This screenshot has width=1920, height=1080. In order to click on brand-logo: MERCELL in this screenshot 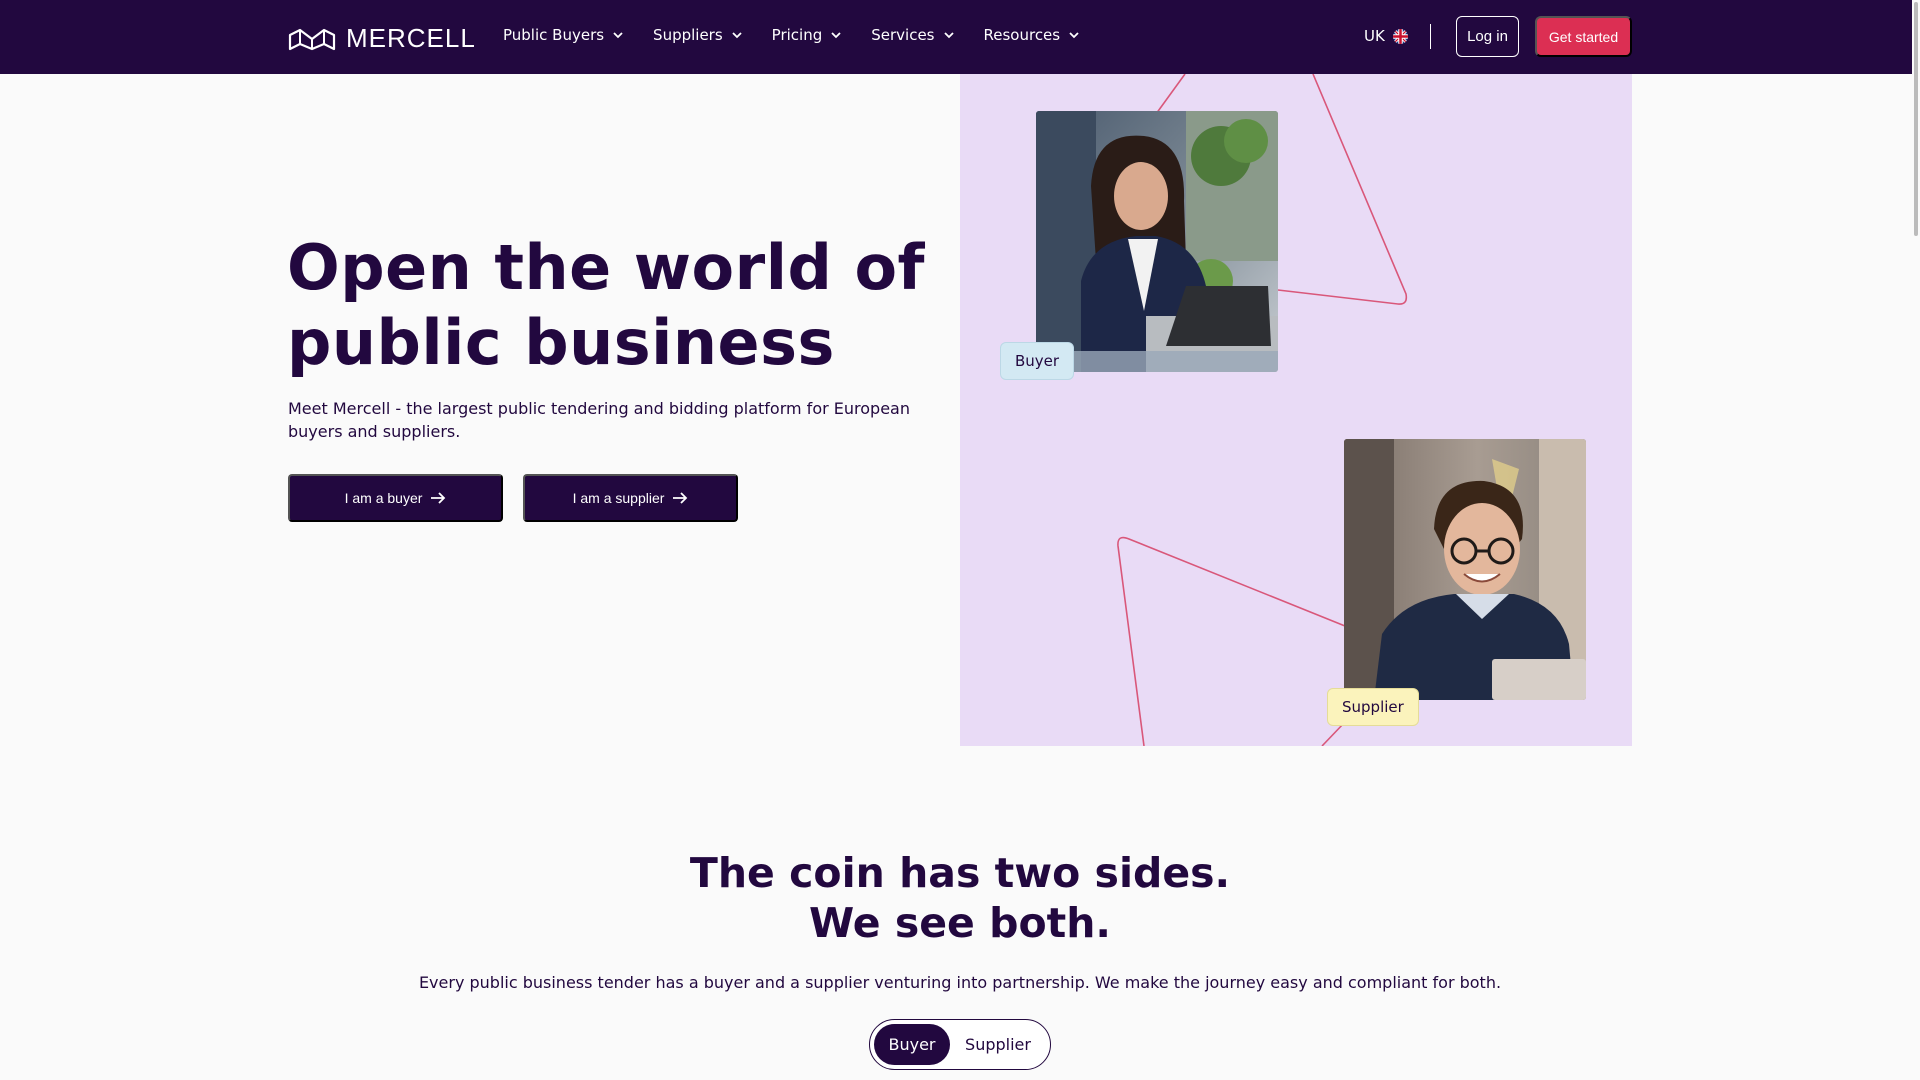, I will do `click(382, 38)`.